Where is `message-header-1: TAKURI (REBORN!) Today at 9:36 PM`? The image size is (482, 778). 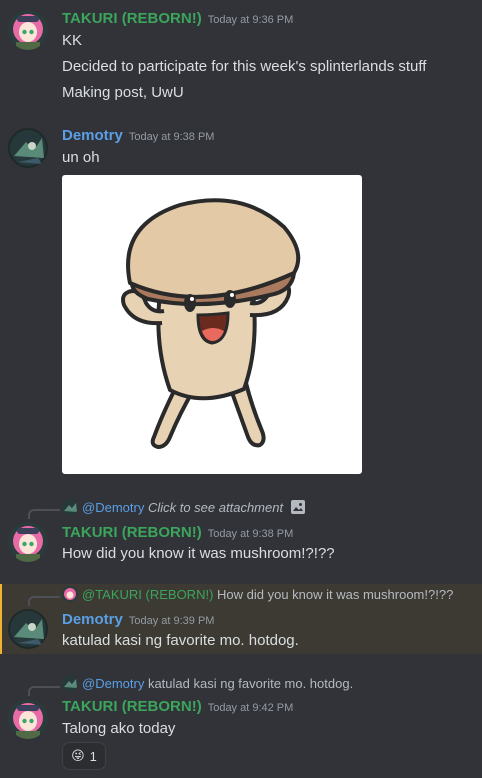
message-header-1: TAKURI (REBORN!) Today at 9:36 PM is located at coordinates (177, 19).